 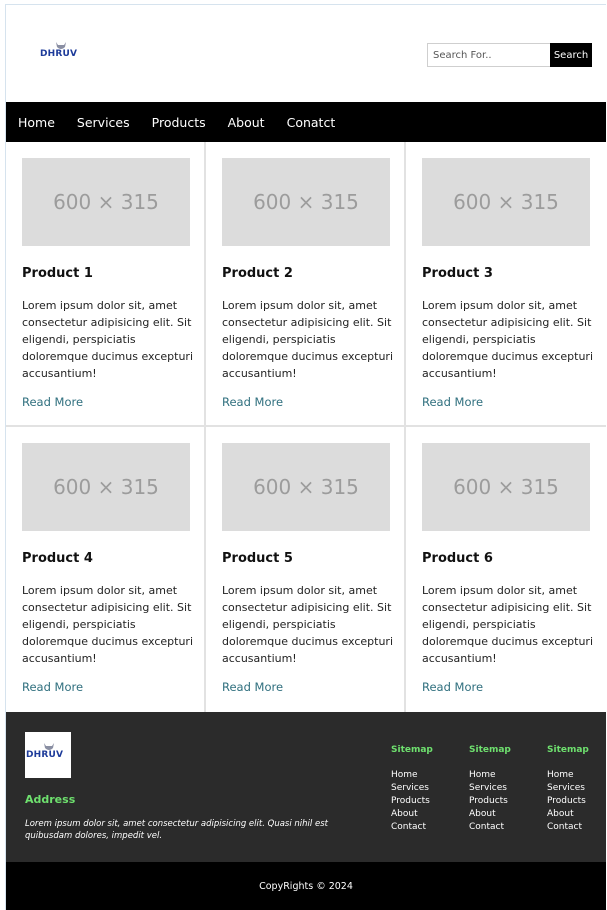 What do you see at coordinates (50, 799) in the screenshot?
I see `footer-address-title: Address` at bounding box center [50, 799].